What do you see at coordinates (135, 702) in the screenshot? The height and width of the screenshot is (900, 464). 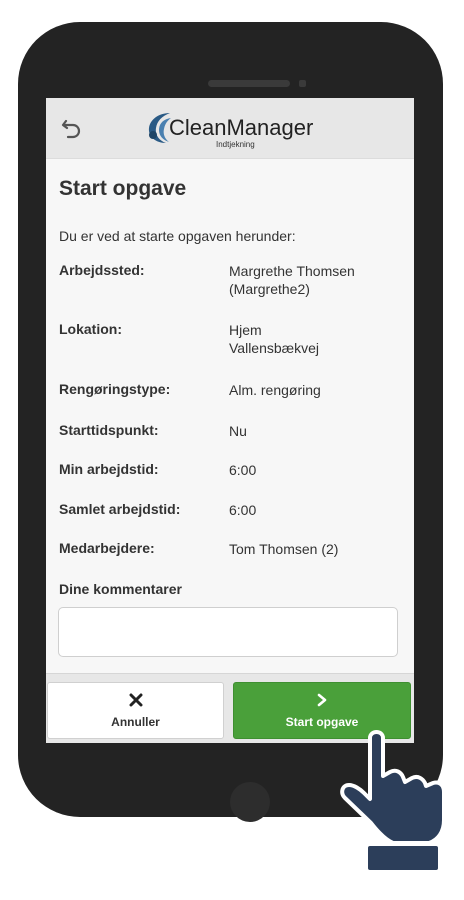 I see `close-icon` at bounding box center [135, 702].